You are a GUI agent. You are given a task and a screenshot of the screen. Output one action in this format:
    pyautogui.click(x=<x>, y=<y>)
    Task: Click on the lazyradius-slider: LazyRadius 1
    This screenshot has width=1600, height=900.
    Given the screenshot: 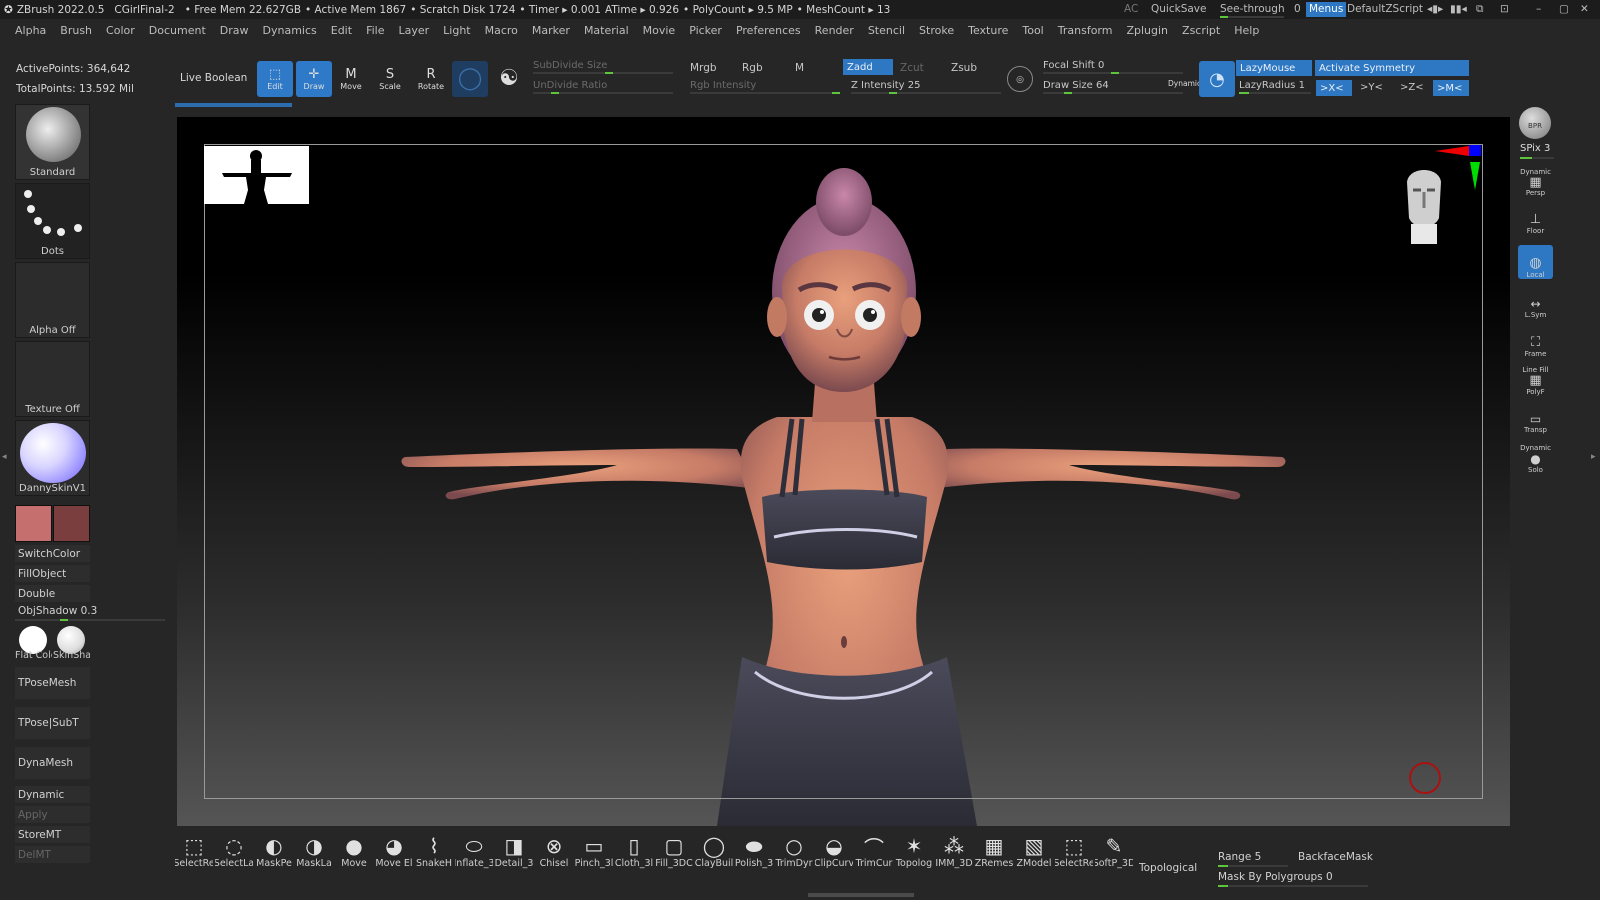 What is the action you would take?
    pyautogui.click(x=1275, y=87)
    